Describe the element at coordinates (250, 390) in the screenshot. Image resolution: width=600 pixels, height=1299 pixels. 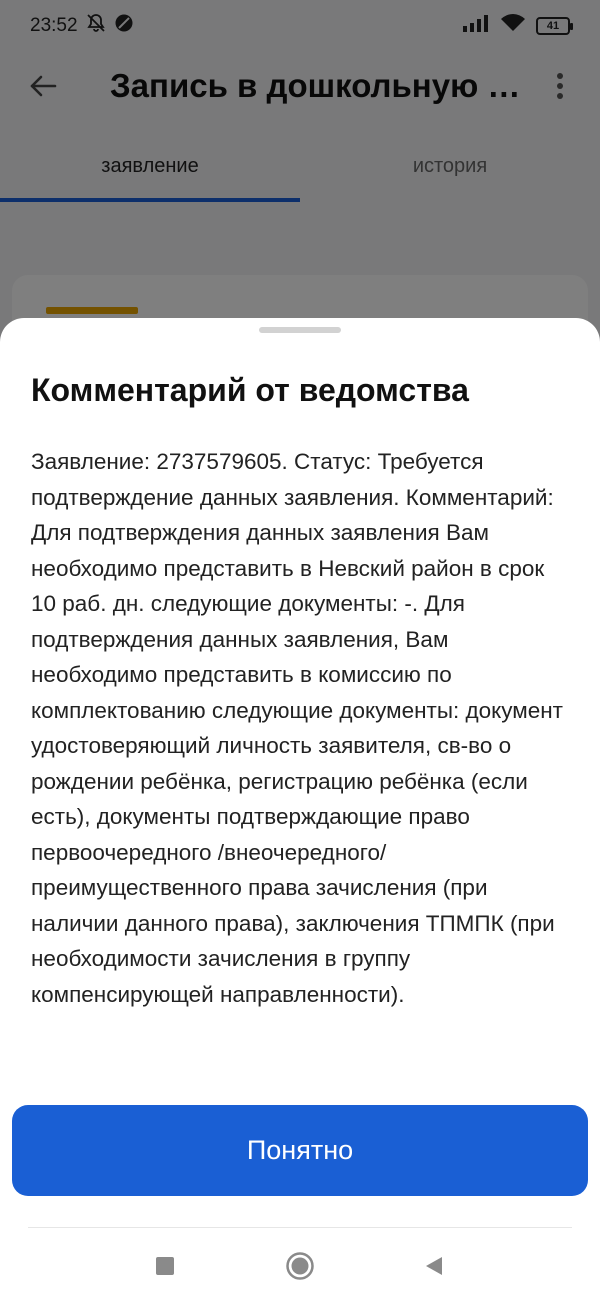
I see `sheet-title: Комментарий от ведомства` at that location.